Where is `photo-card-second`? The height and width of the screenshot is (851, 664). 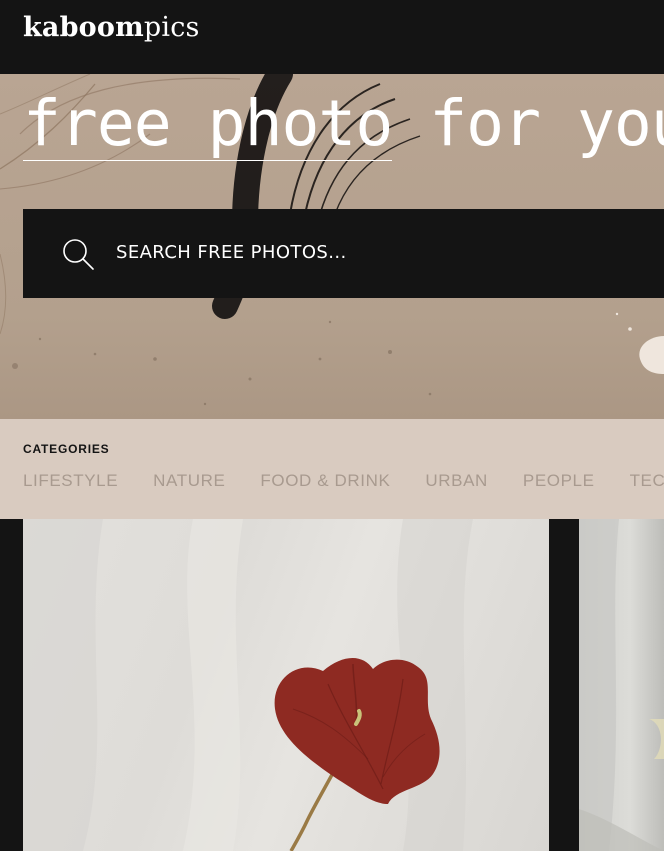
photo-card-second is located at coordinates (621, 685).